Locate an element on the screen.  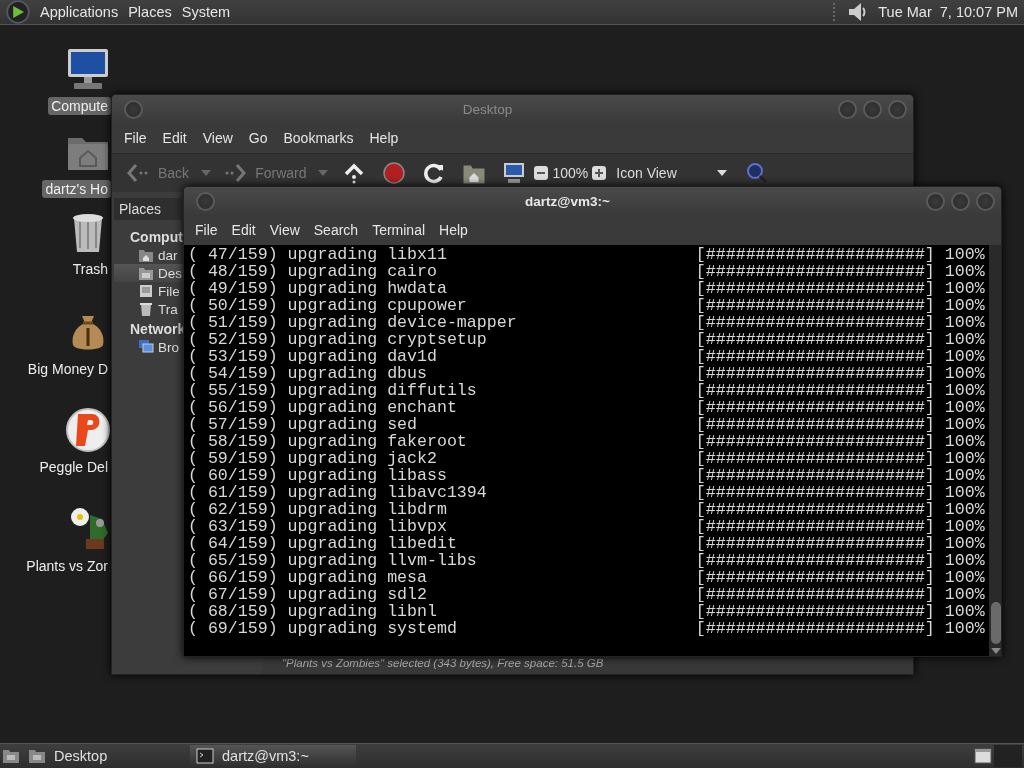
desktop-icon-label: dartz's Ho is located at coordinates (76, 189).